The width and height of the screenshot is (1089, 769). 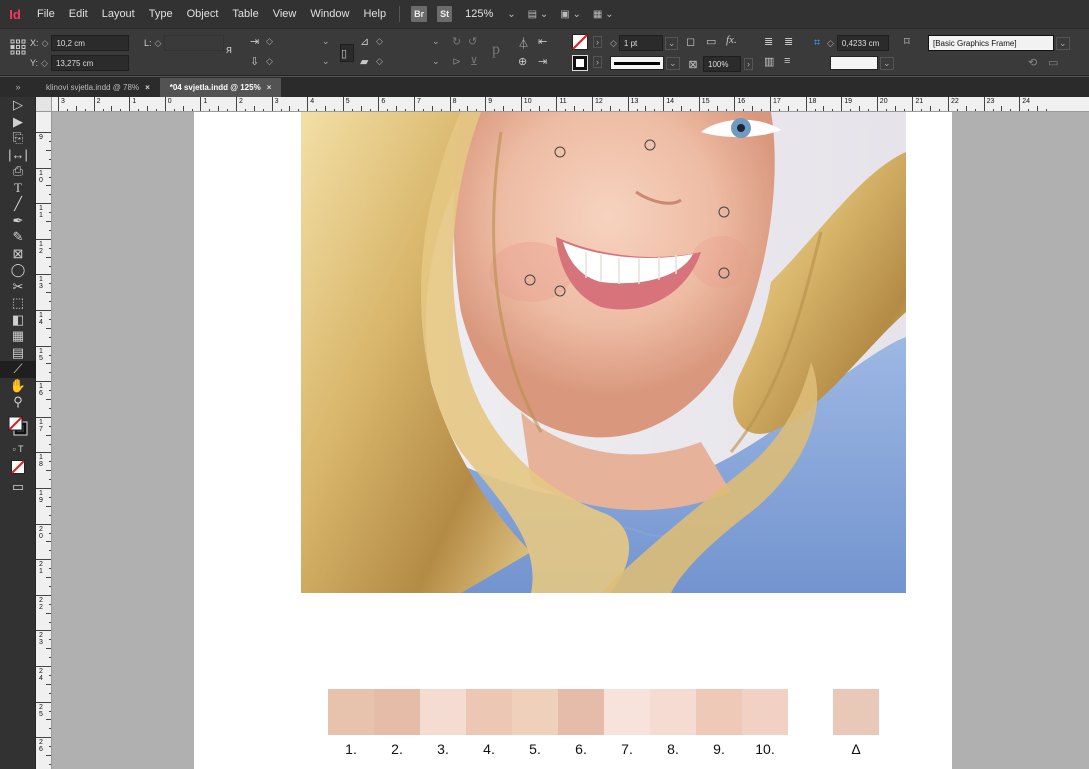 What do you see at coordinates (245, 14) in the screenshot?
I see `menu-table: Table` at bounding box center [245, 14].